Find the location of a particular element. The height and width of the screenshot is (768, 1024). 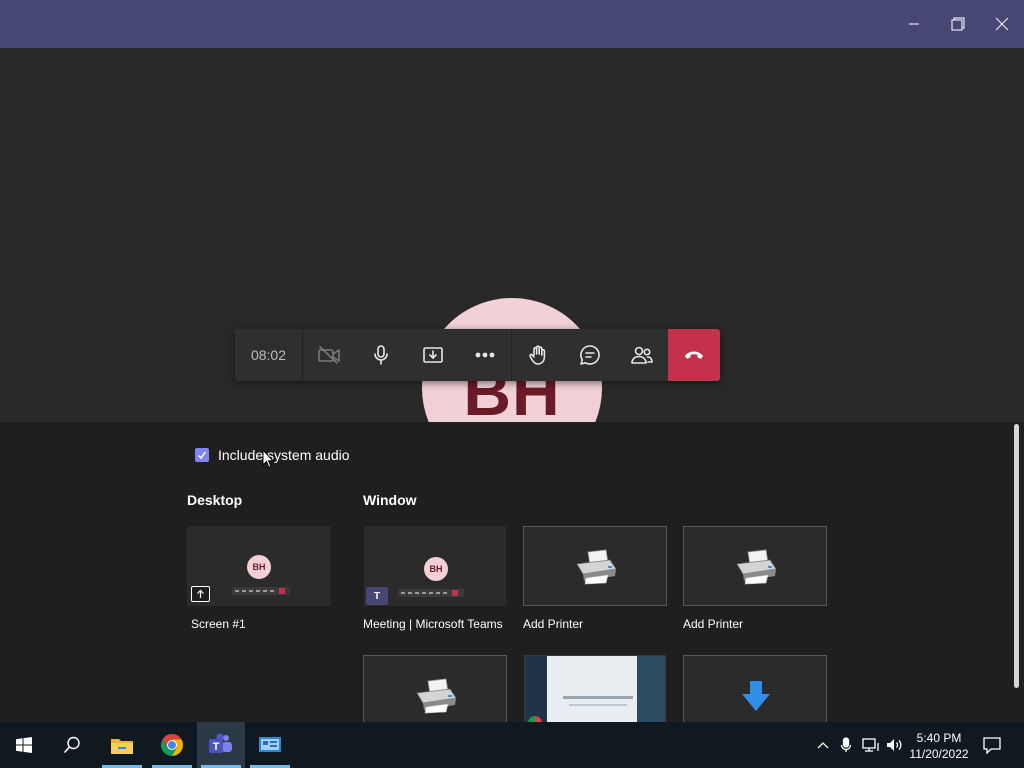

windows-taskbar: T 5:40 PM 11/20/2022 is located at coordinates (512, 745).